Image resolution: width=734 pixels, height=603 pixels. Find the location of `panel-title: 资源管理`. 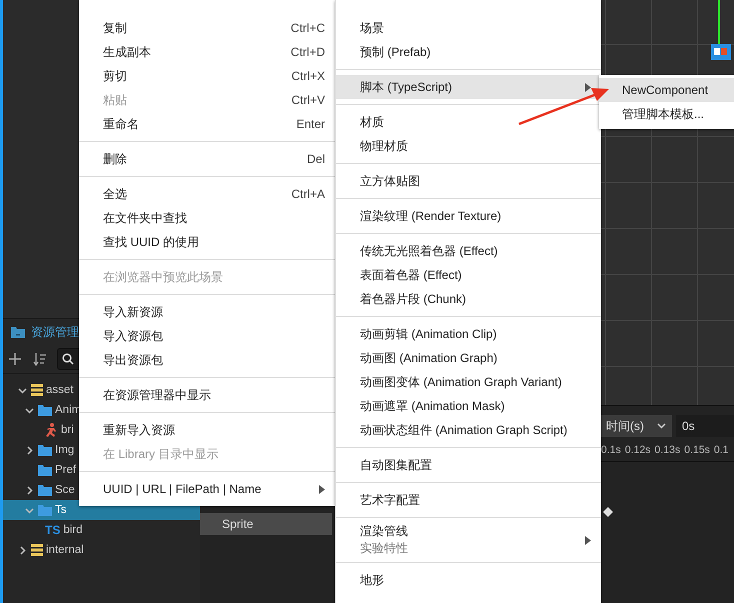

panel-title: 资源管理 is located at coordinates (55, 332).